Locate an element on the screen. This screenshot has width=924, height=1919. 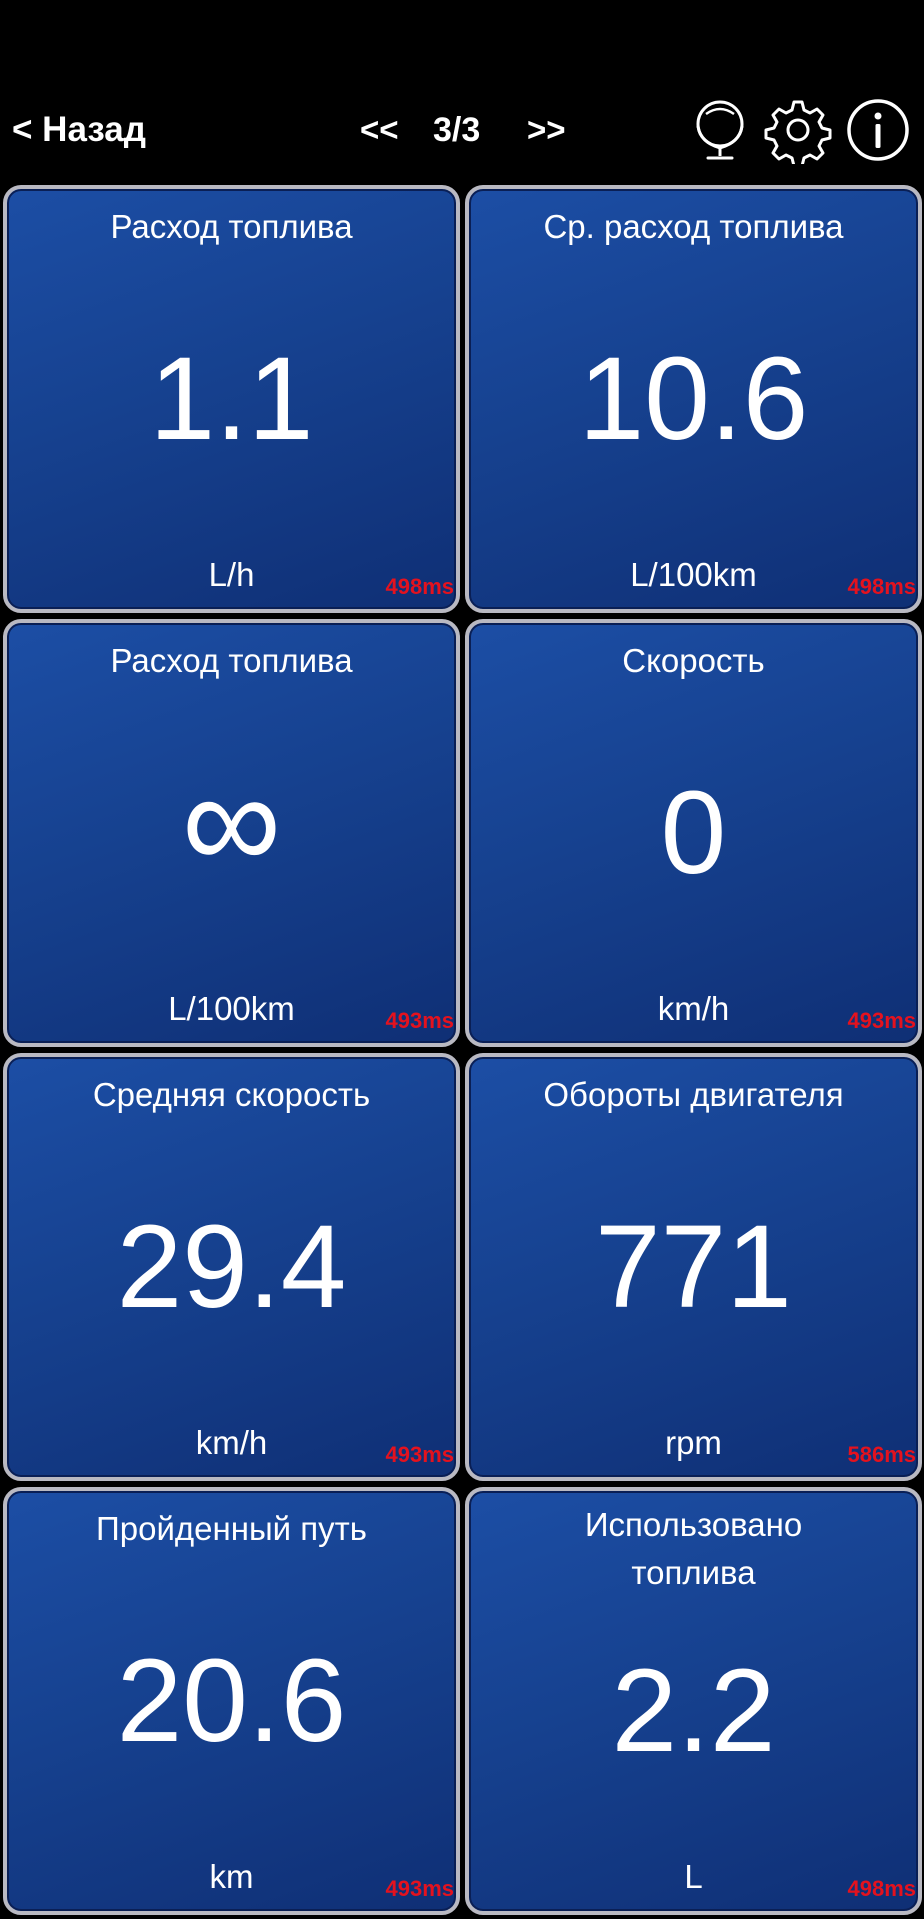
gauge-value: 771 is located at coordinates (693, 1267).